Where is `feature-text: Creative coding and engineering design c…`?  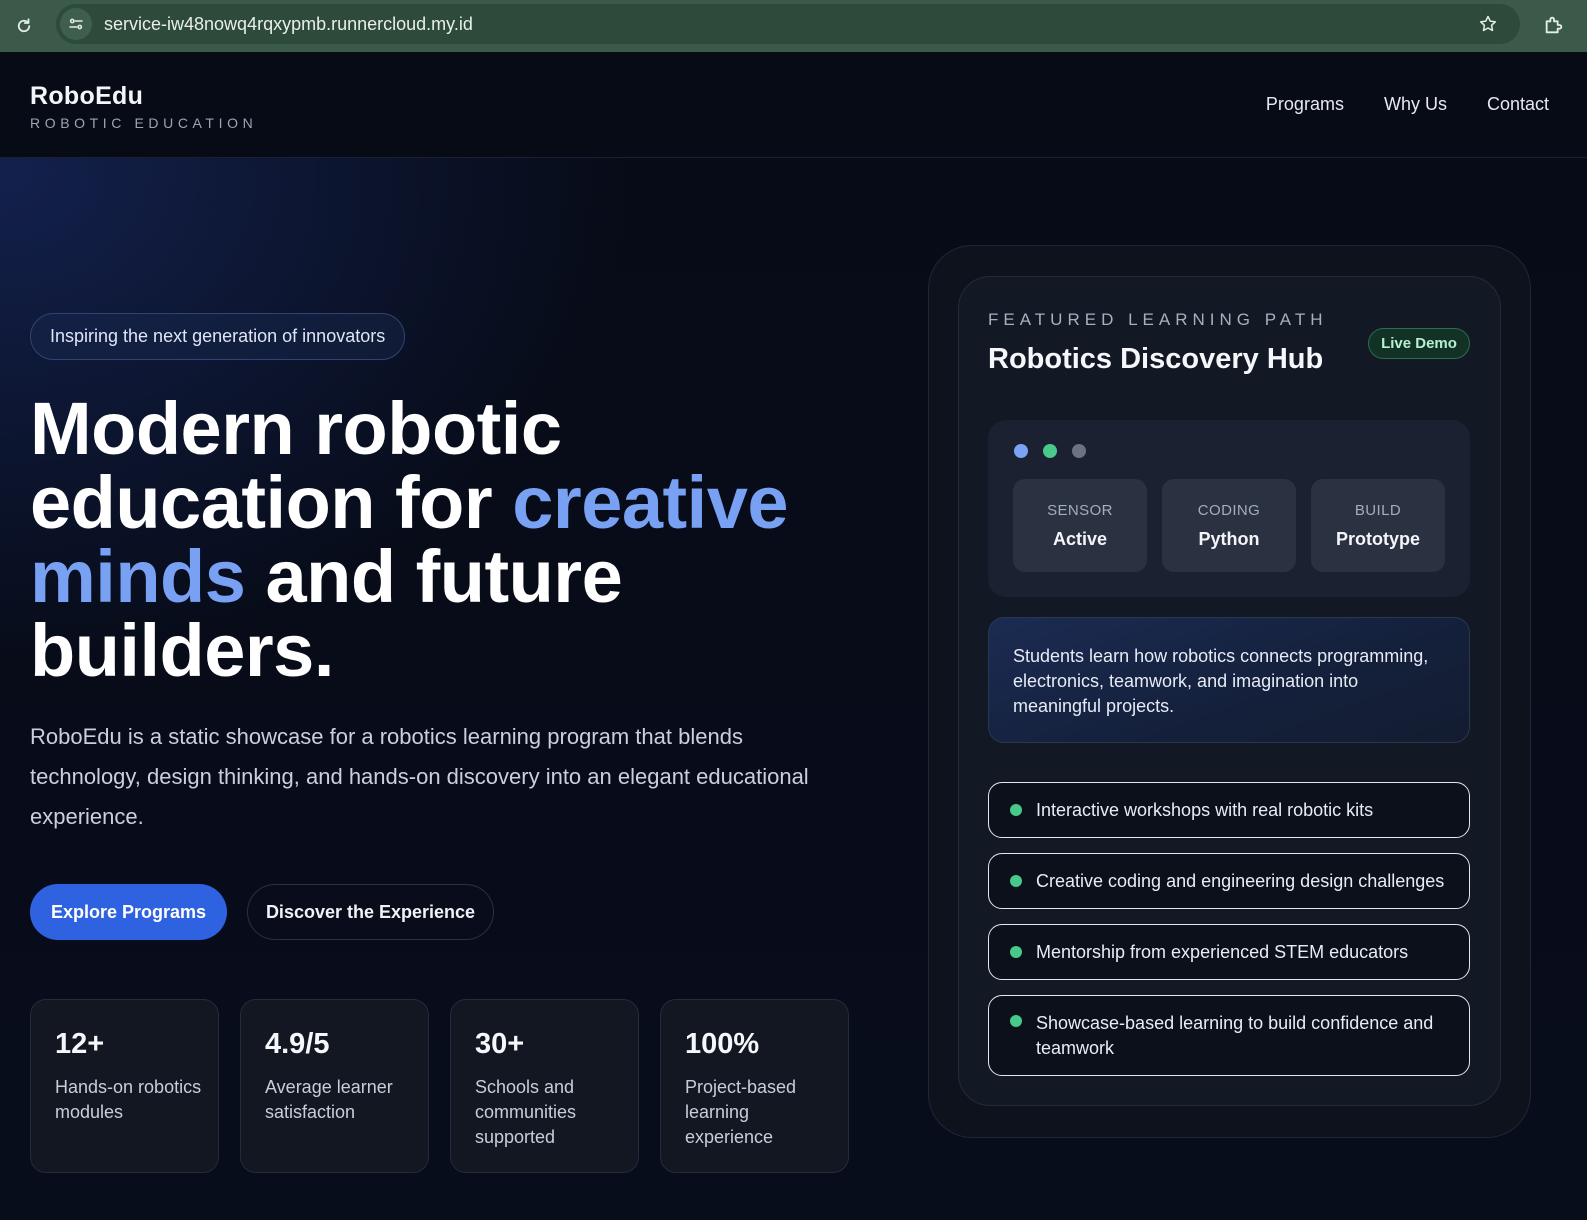 feature-text: Creative coding and engineering design c… is located at coordinates (1240, 880).